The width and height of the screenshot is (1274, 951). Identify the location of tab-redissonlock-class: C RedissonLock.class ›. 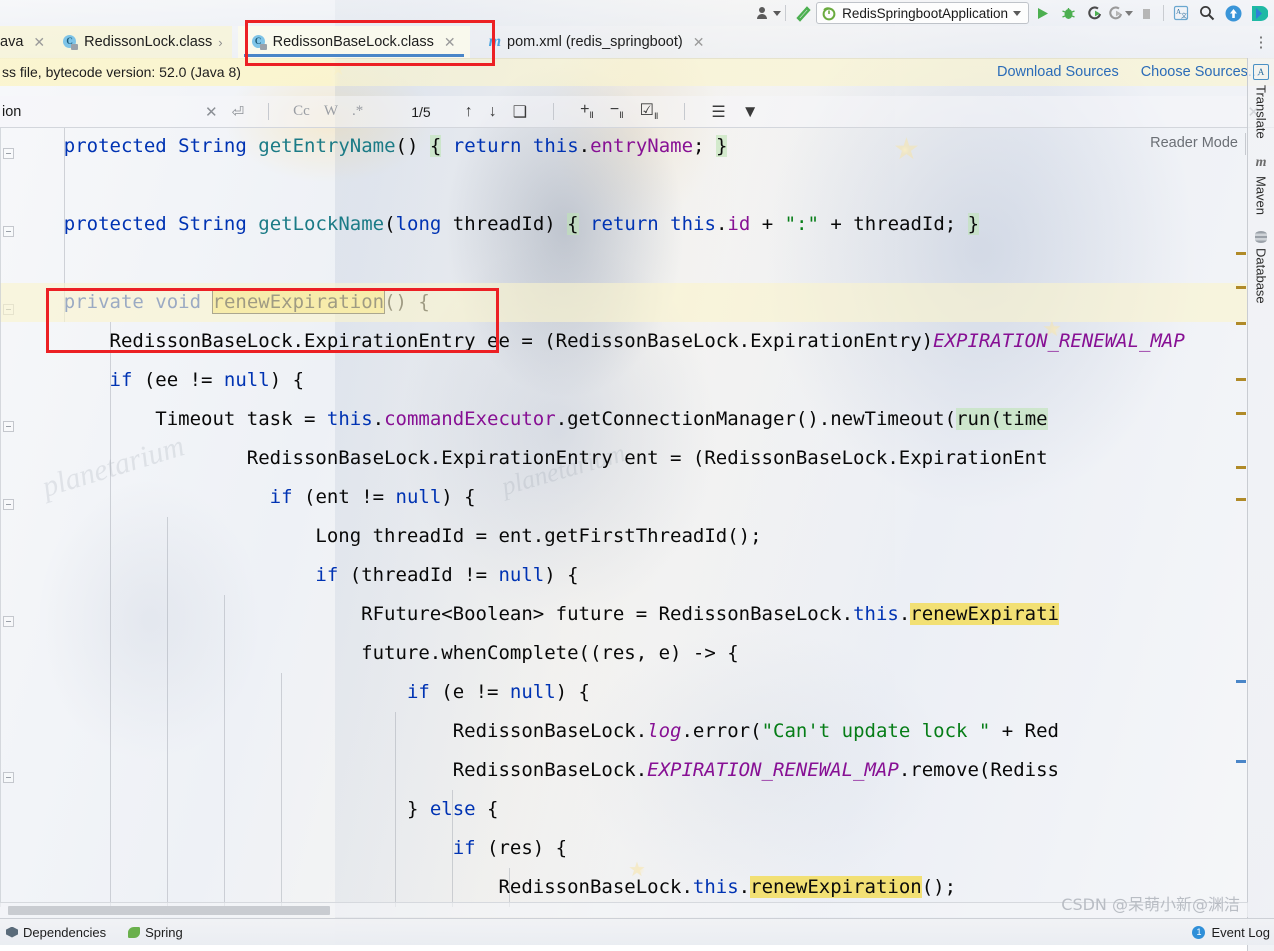
(143, 42).